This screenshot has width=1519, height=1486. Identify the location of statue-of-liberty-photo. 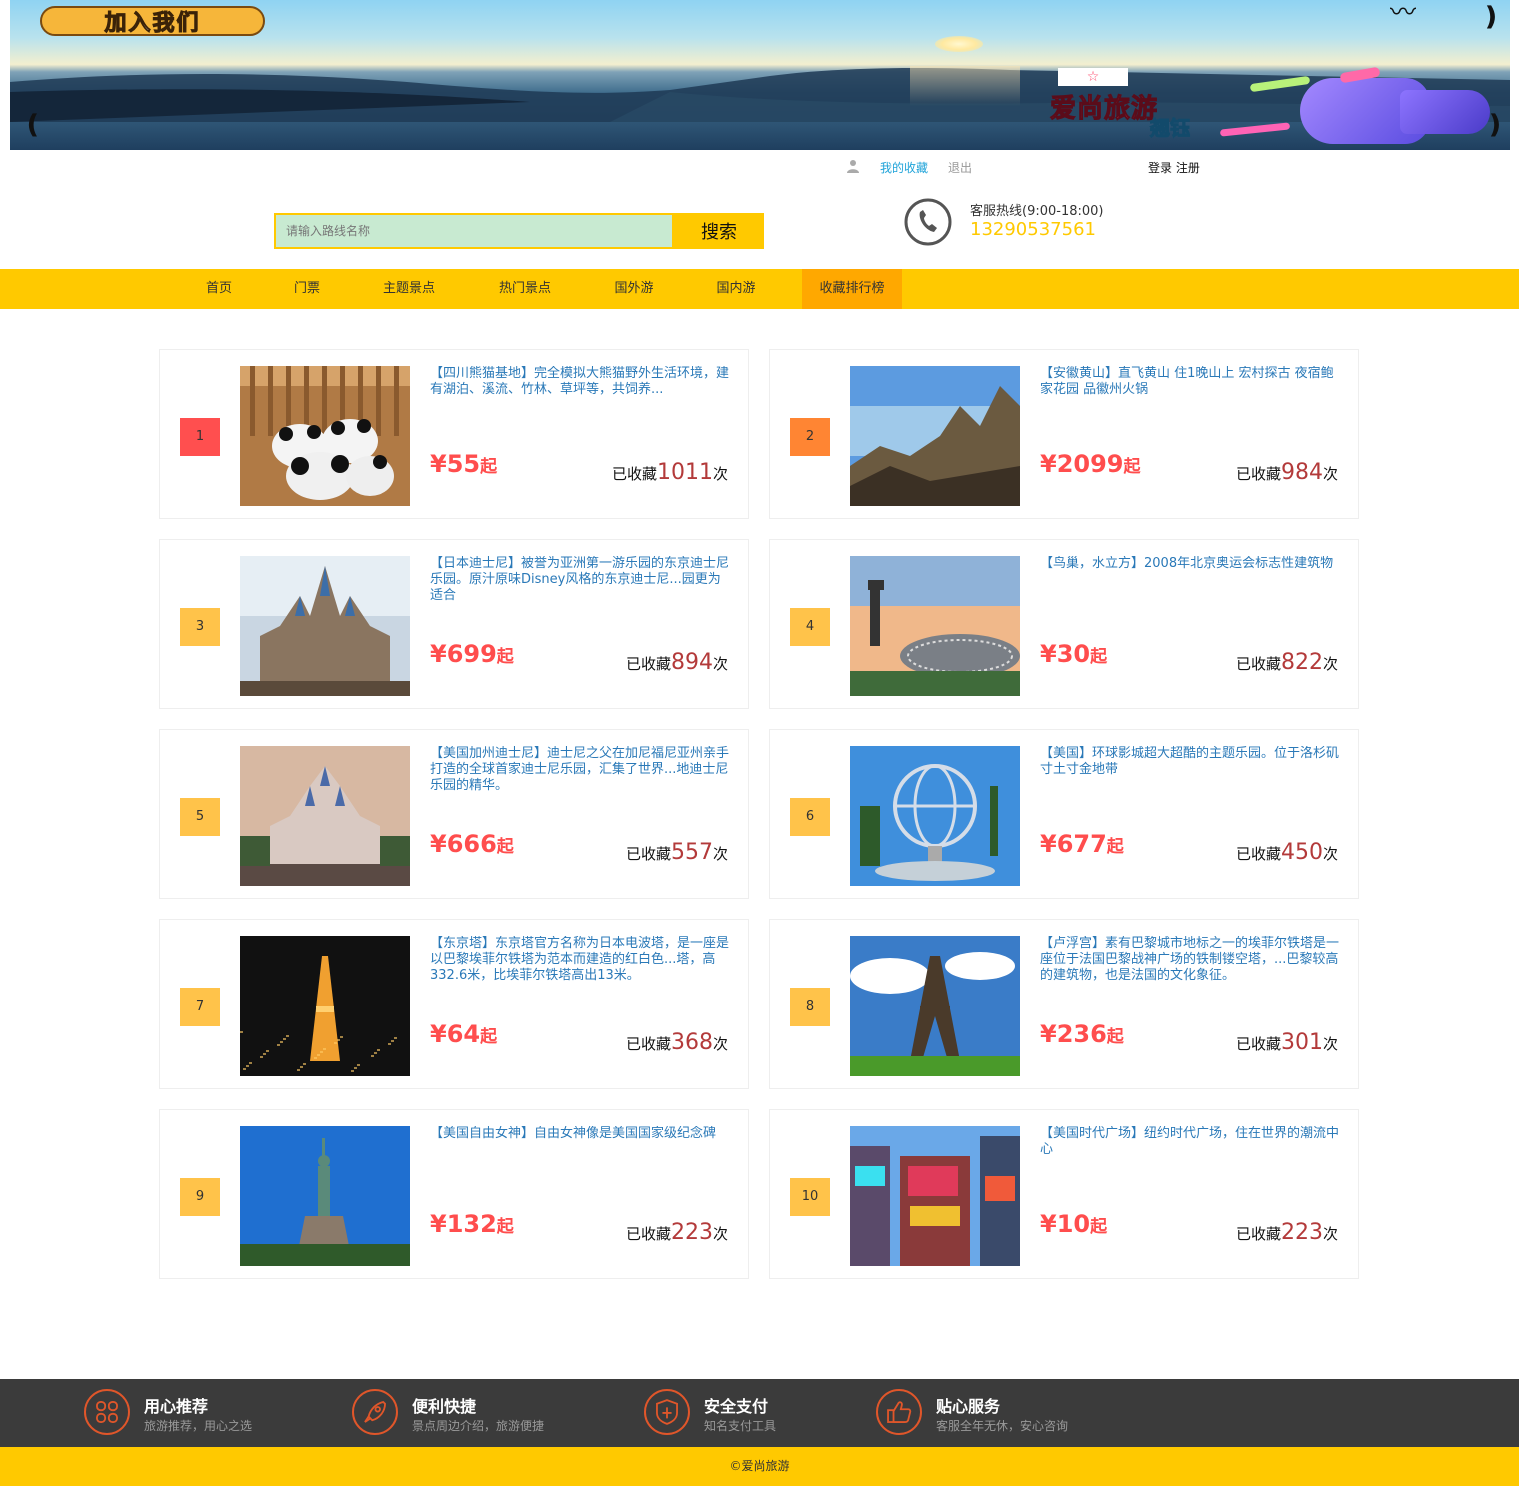
(325, 1196).